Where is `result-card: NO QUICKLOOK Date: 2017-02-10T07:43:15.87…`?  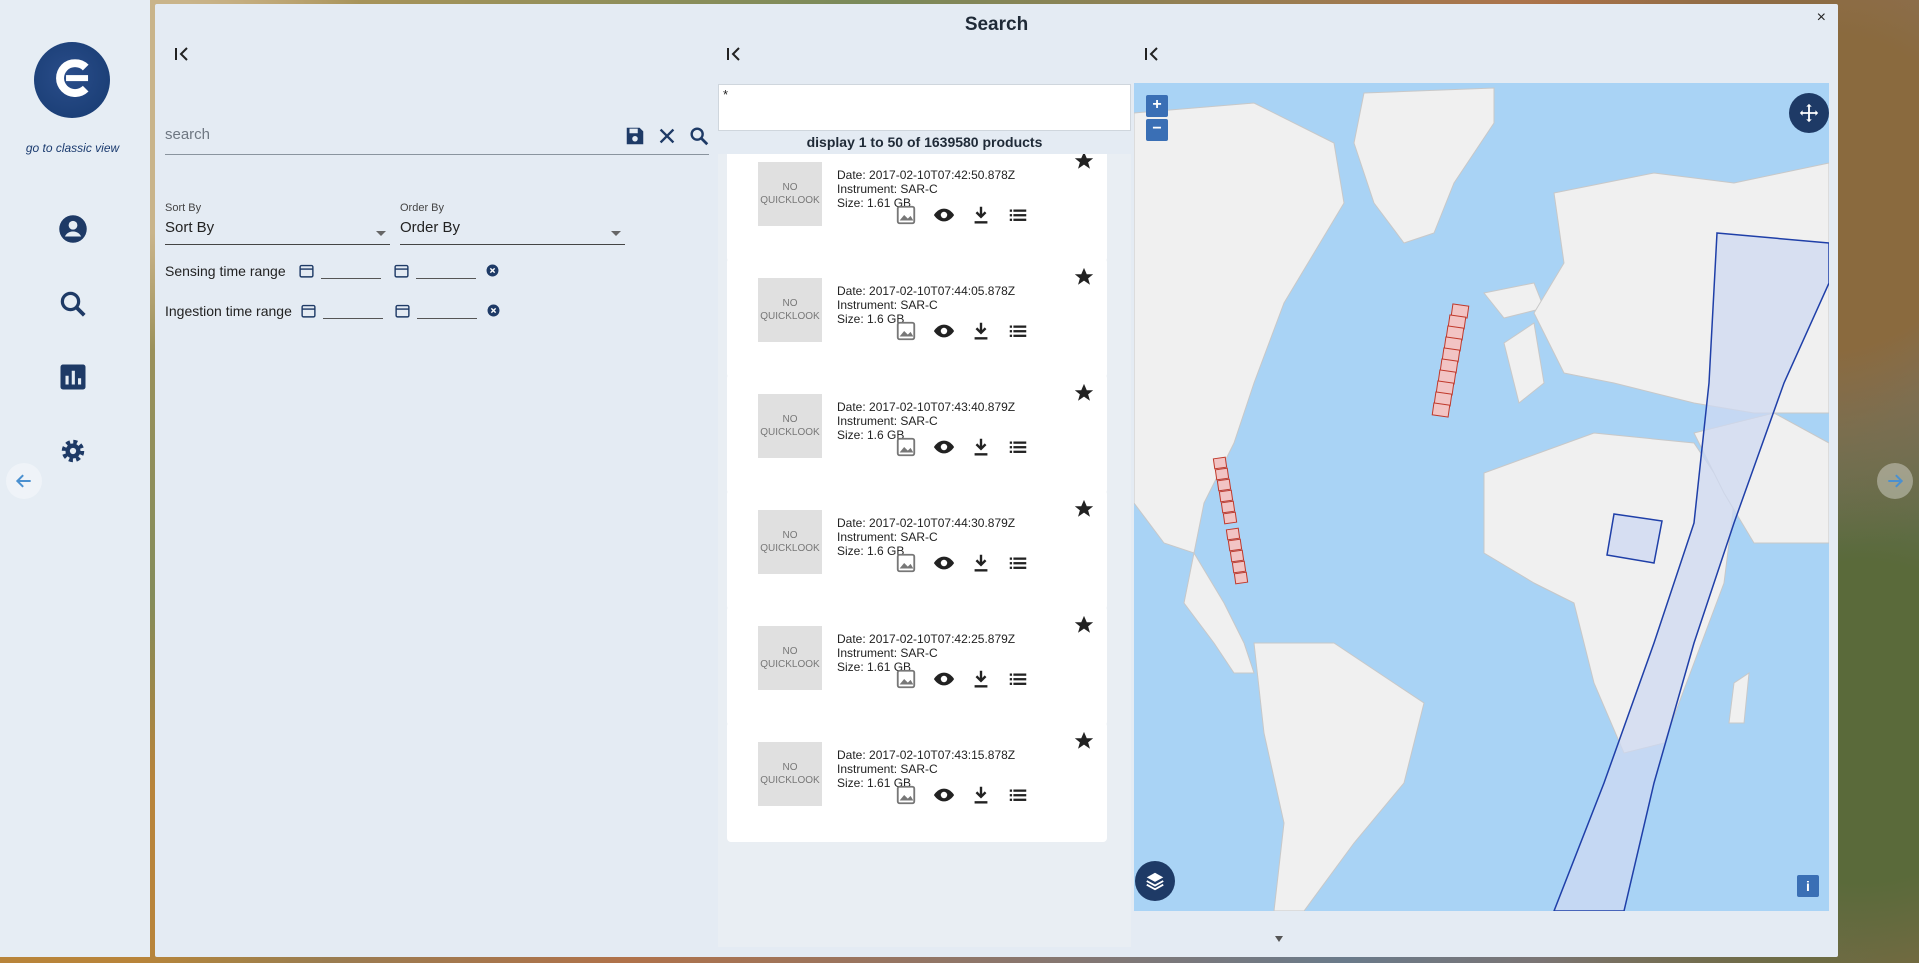 result-card: NO QUICKLOOK Date: 2017-02-10T07:43:15.87… is located at coordinates (917, 782).